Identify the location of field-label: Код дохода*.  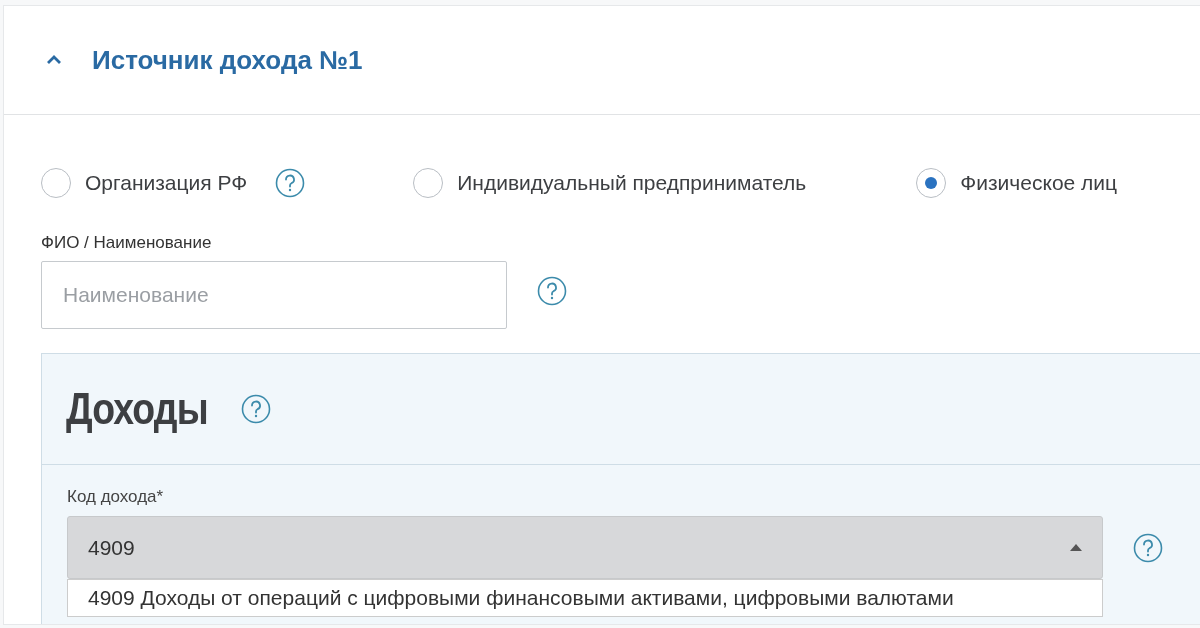
(116, 497).